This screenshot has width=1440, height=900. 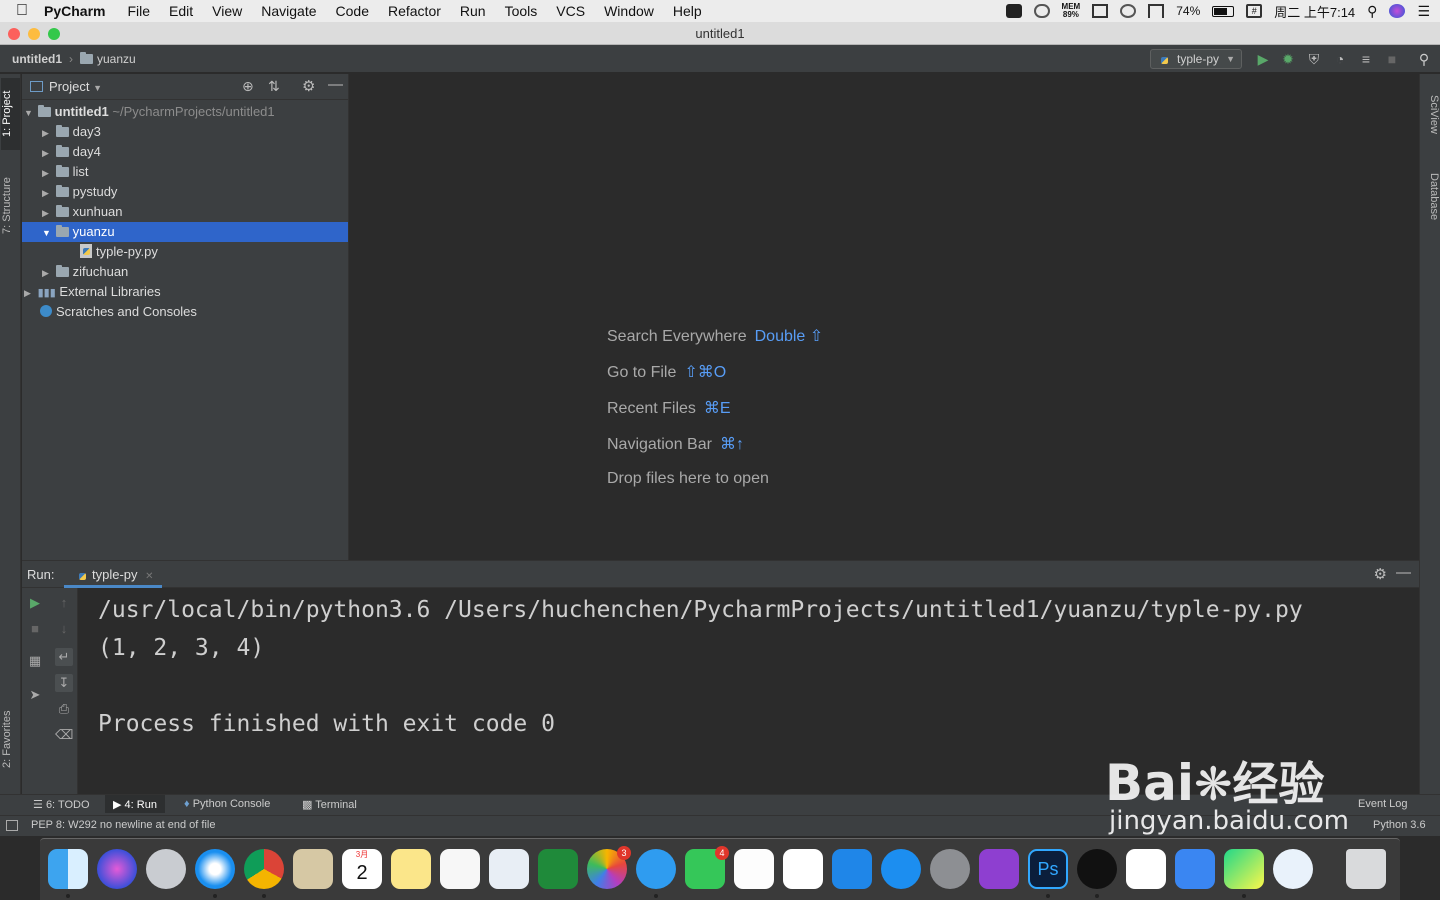 I want to click on finder-icon, so click(x=68, y=869).